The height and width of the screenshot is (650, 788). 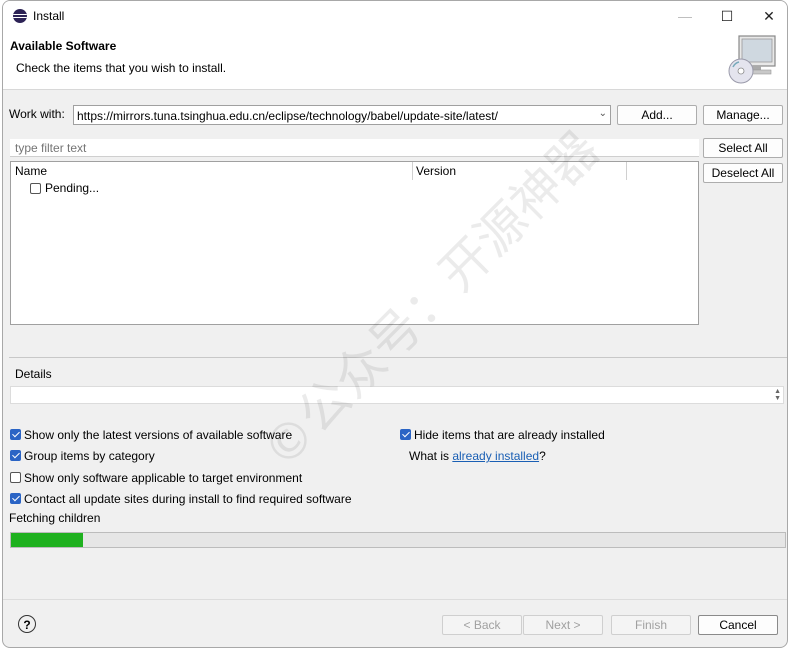 What do you see at coordinates (509, 435) in the screenshot?
I see `hide-installed-label: Hide items that are already installed` at bounding box center [509, 435].